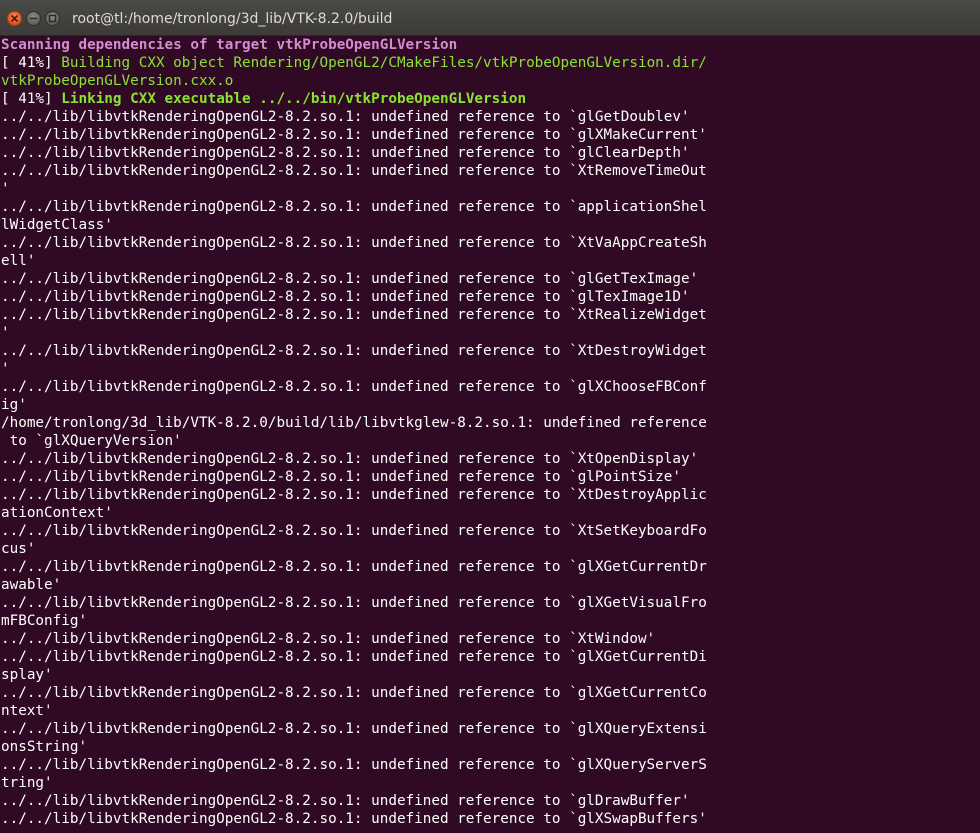  I want to click on close-icon, so click(14, 18).